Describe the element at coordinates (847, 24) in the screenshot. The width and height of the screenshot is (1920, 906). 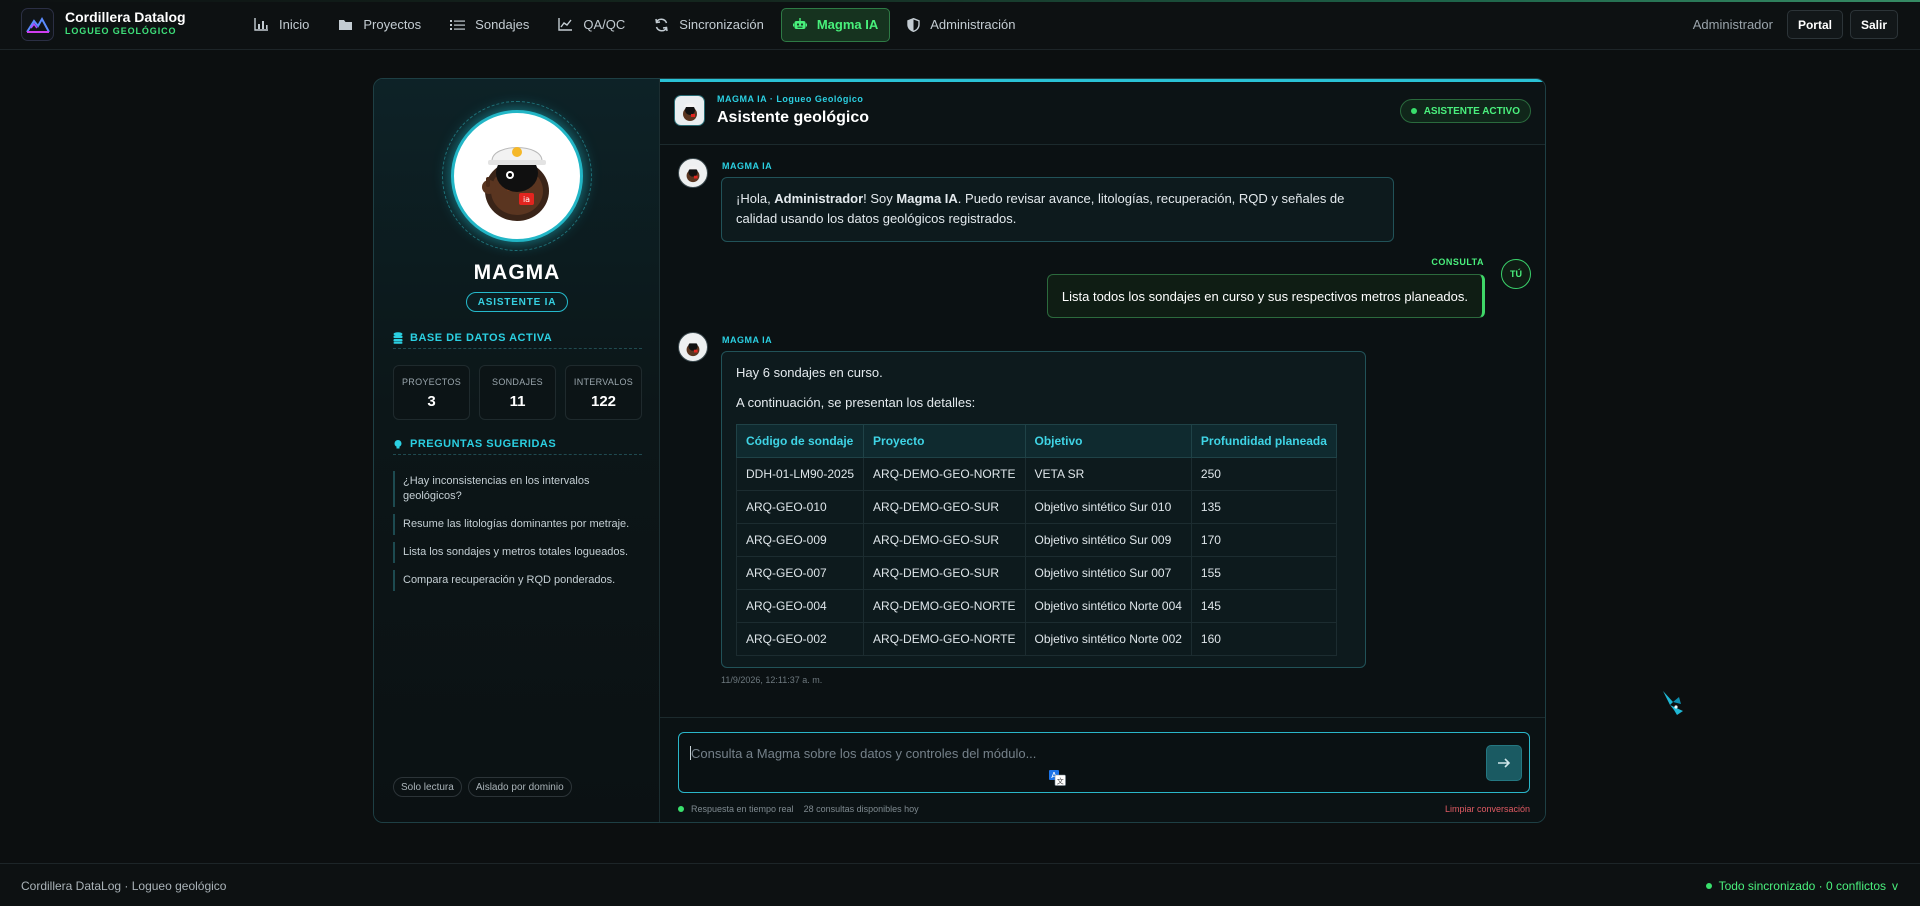
I see `nav-magma-ia-label: Magma IA` at that location.